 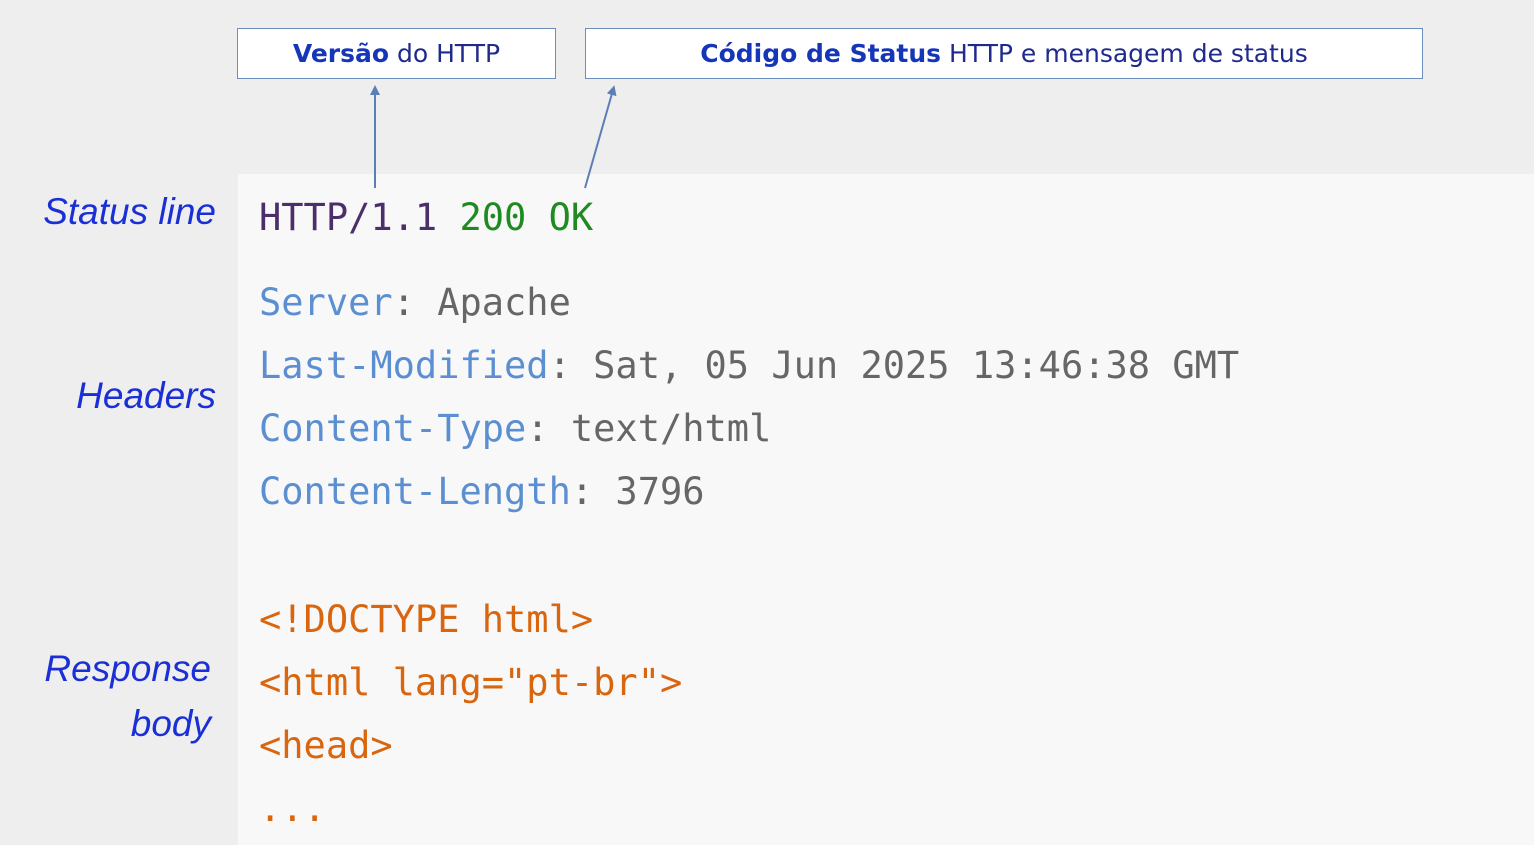 What do you see at coordinates (393, 428) in the screenshot?
I see `header-name: Content-Type` at bounding box center [393, 428].